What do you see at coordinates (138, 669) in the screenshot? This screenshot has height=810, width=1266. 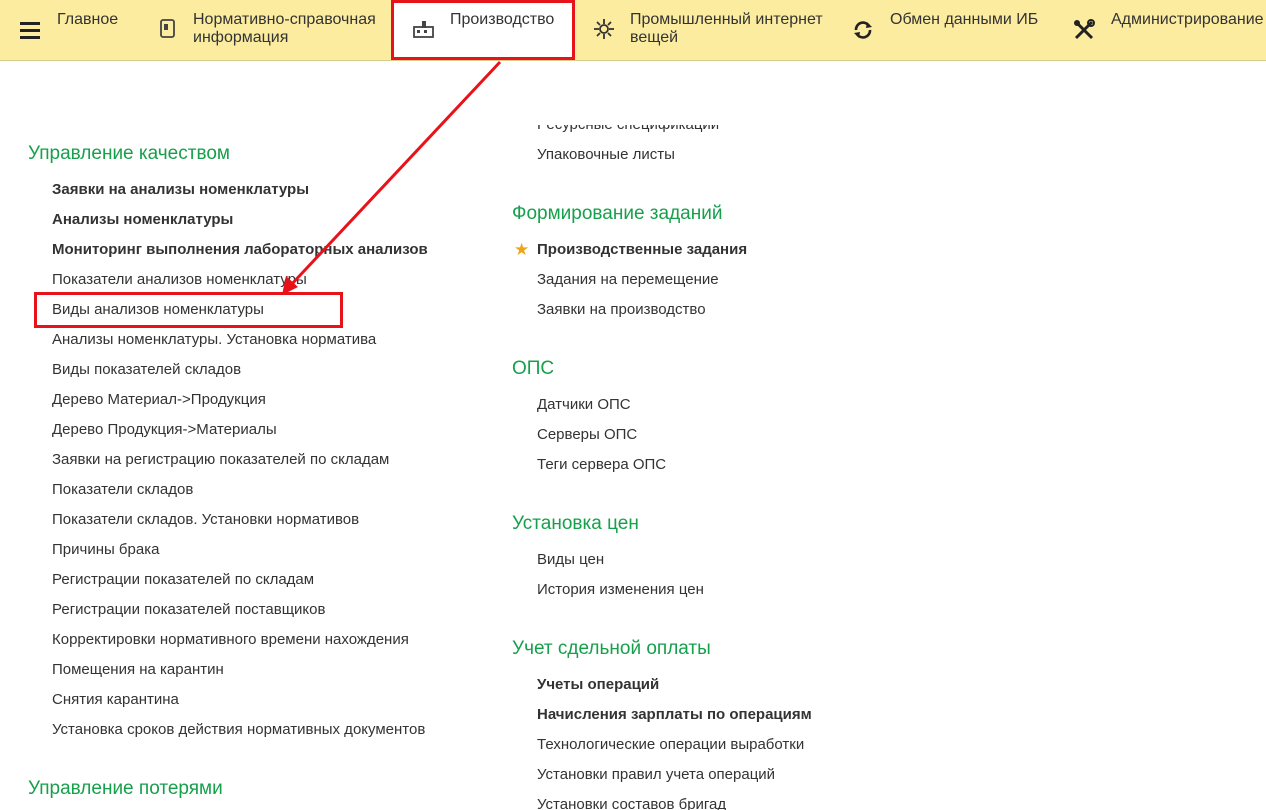 I see `link-quarantine-placements: Помещения на карантин` at bounding box center [138, 669].